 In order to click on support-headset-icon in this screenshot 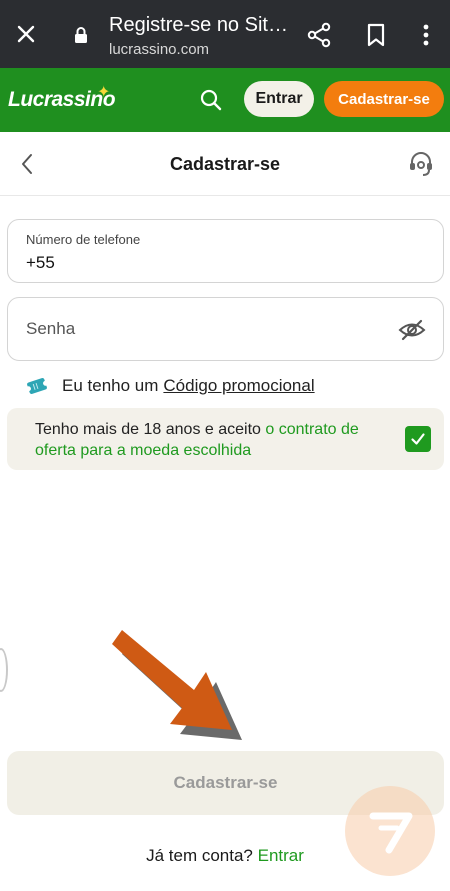, I will do `click(421, 164)`.